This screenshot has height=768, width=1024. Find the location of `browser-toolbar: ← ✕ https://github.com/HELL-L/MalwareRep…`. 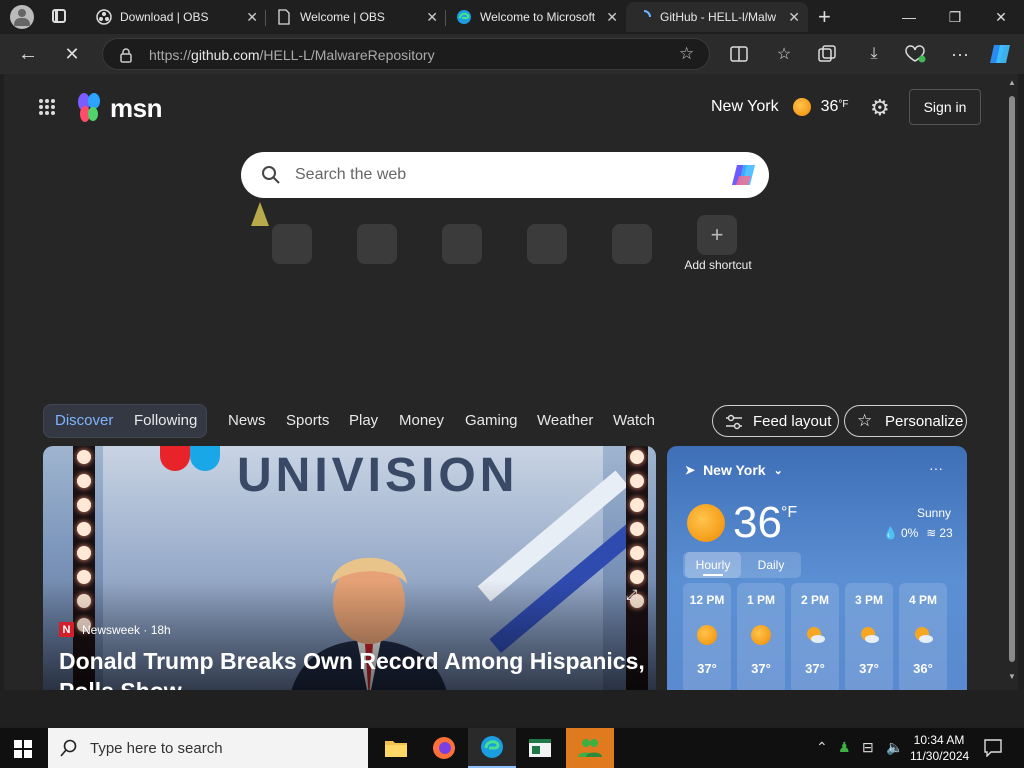

browser-toolbar: ← ✕ https://github.com/HELL-L/MalwareRep… is located at coordinates (512, 54).